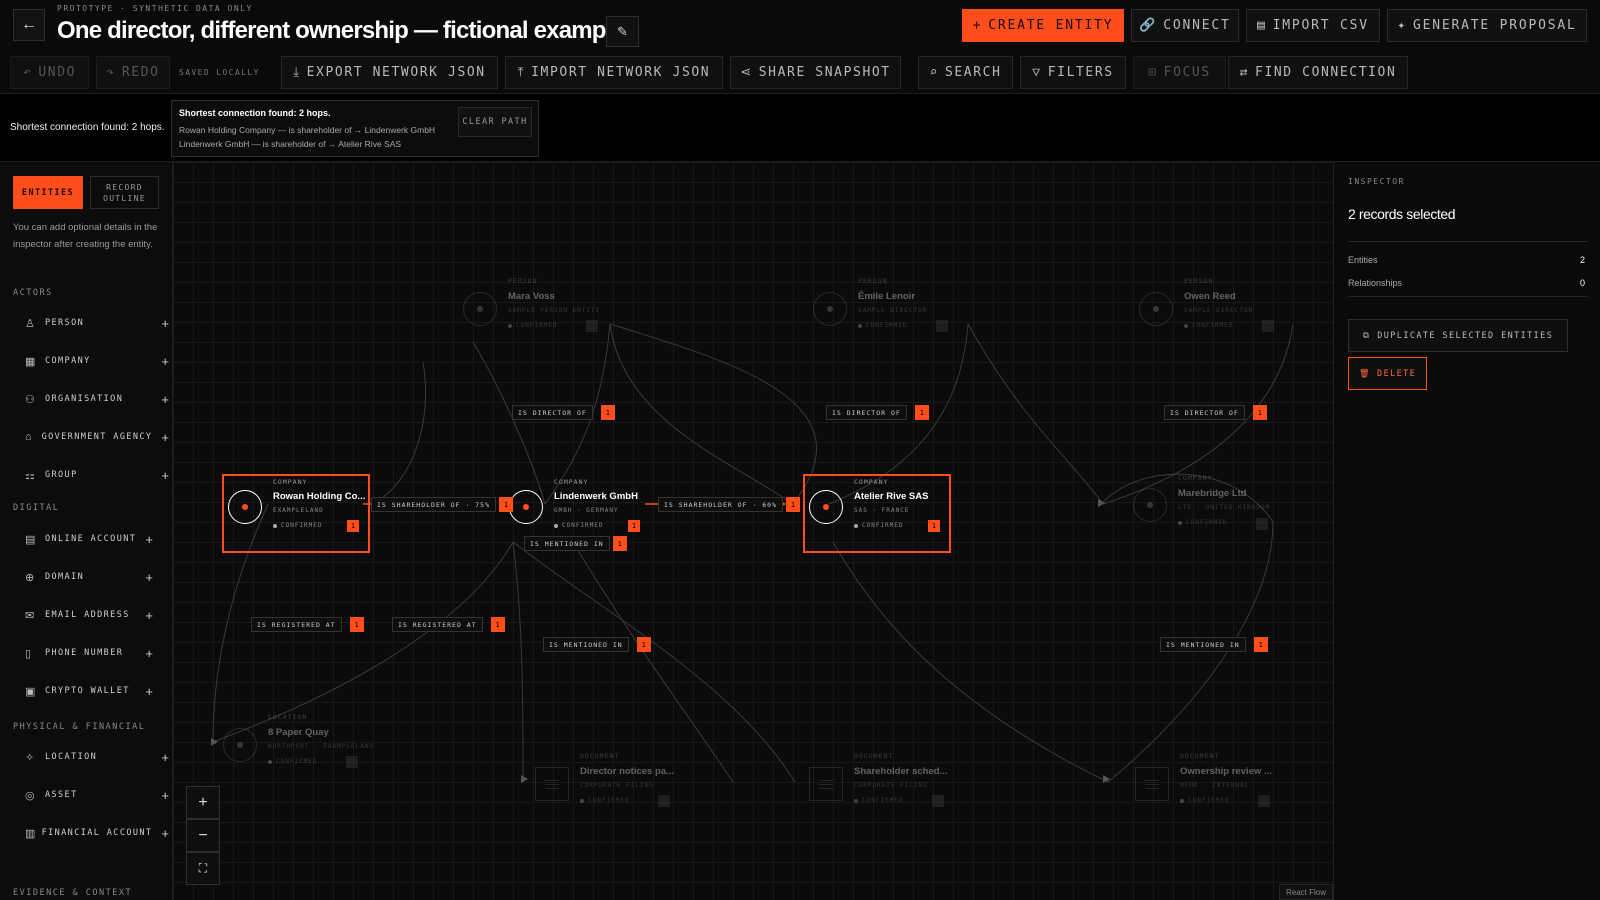 The height and width of the screenshot is (900, 1600). Describe the element at coordinates (721, 504) in the screenshot. I see `edge-label-text: IS SHAREHOLDER OF · 60%` at that location.